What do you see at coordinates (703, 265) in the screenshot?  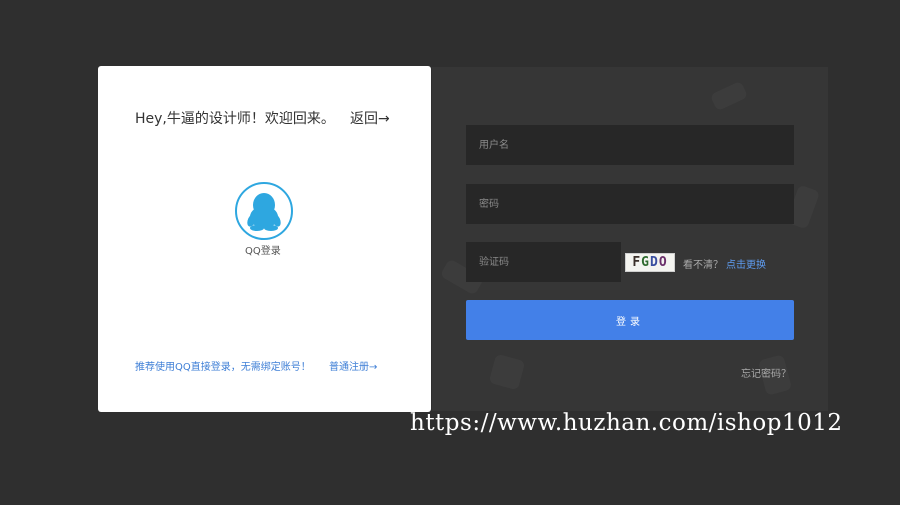 I see `cant-see-text: 看不清？` at bounding box center [703, 265].